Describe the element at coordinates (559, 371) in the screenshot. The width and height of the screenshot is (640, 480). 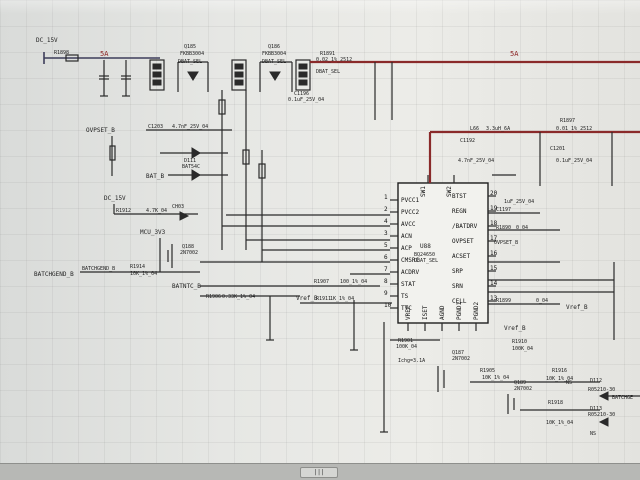
I see `label-r1916: R1916` at that location.